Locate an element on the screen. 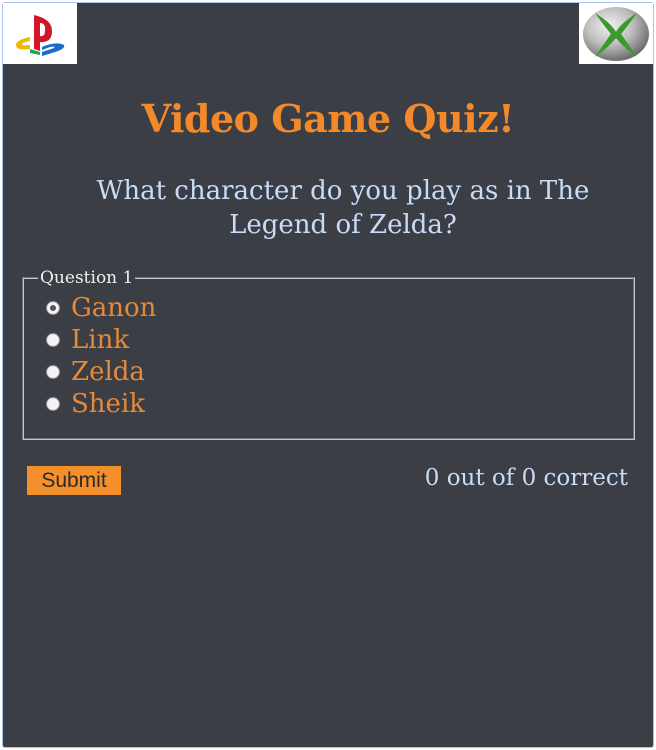 This screenshot has height=750, width=656. playstation-logo is located at coordinates (40, 33).